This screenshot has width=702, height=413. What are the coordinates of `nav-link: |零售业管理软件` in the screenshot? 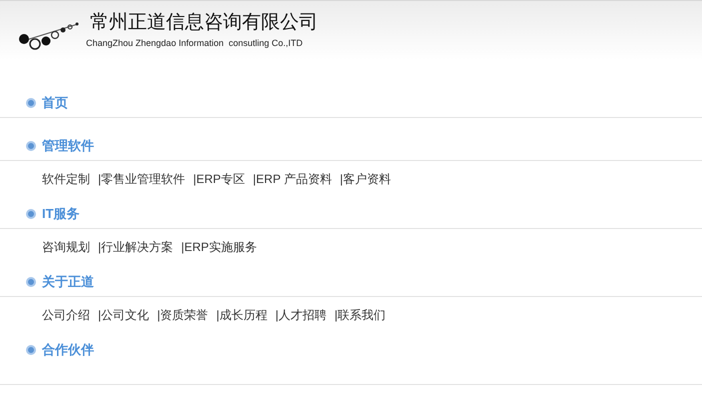 It's located at (142, 179).